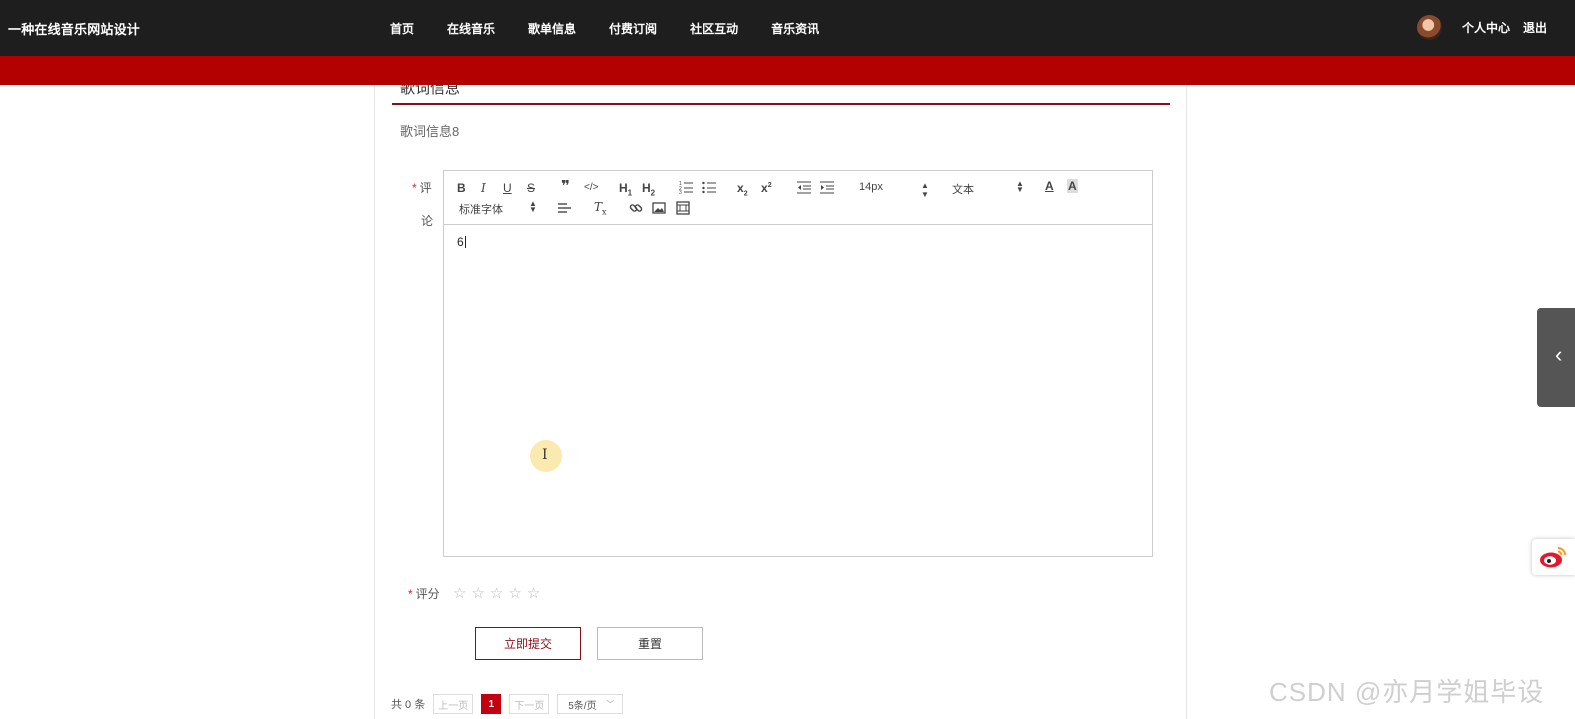  What do you see at coordinates (795, 28) in the screenshot?
I see `nav-music-news: 音乐资讯` at bounding box center [795, 28].